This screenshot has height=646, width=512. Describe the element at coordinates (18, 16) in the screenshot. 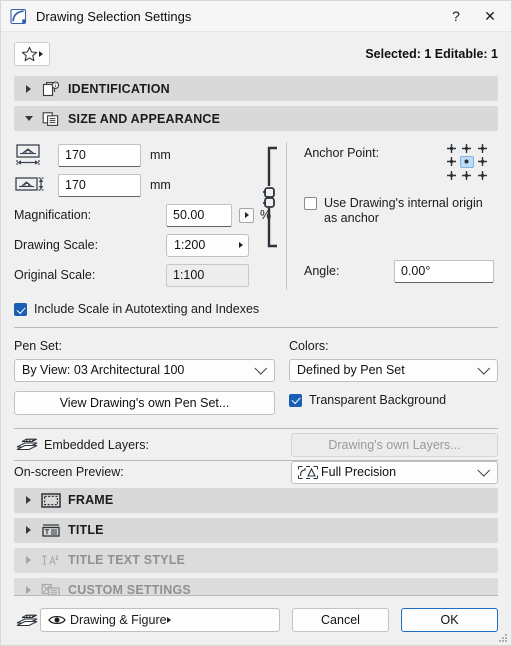

I see `arc-drawing-icon` at that location.